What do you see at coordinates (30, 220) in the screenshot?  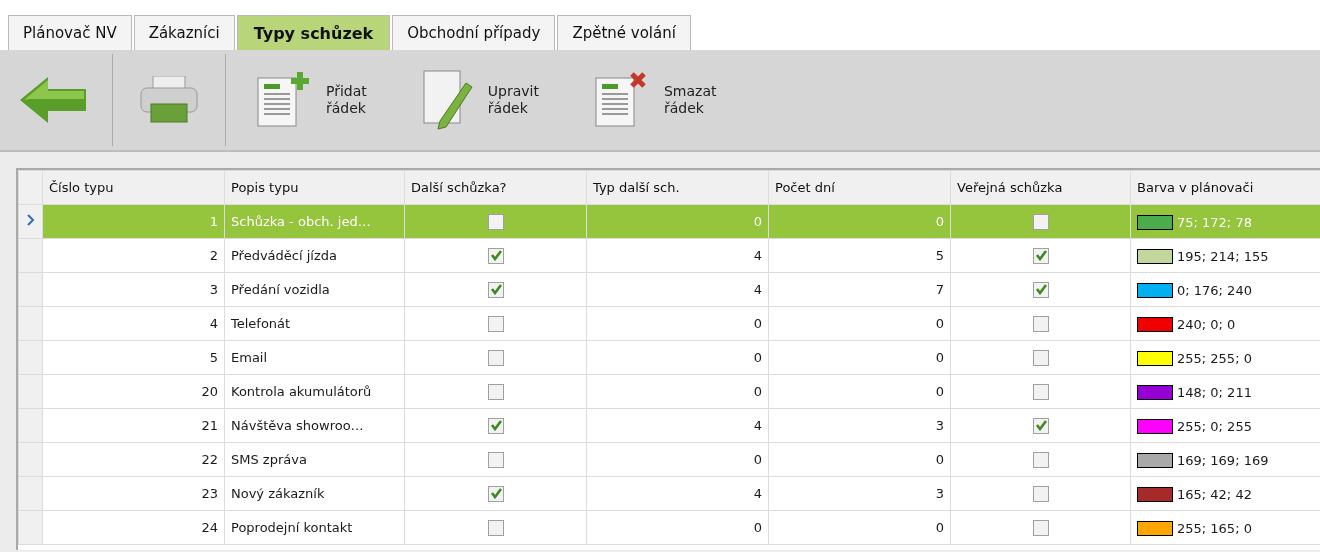 I see `row-pointer-icon` at bounding box center [30, 220].